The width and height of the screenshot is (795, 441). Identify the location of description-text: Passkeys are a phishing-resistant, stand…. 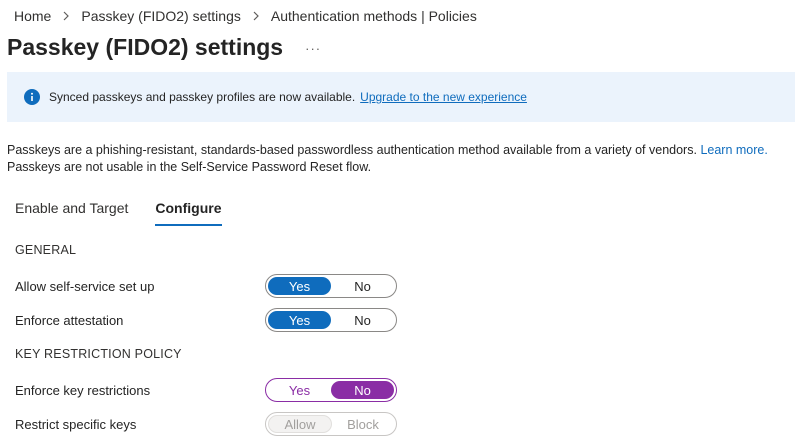
(352, 150).